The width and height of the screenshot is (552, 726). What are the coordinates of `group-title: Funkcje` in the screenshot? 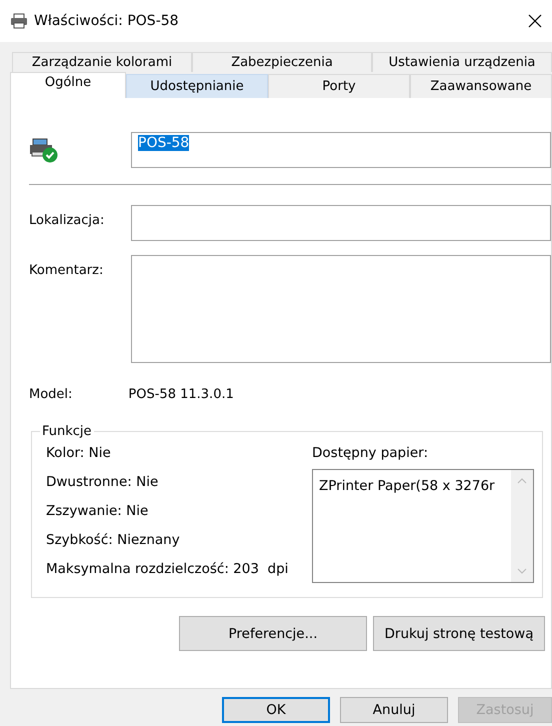 It's located at (67, 431).